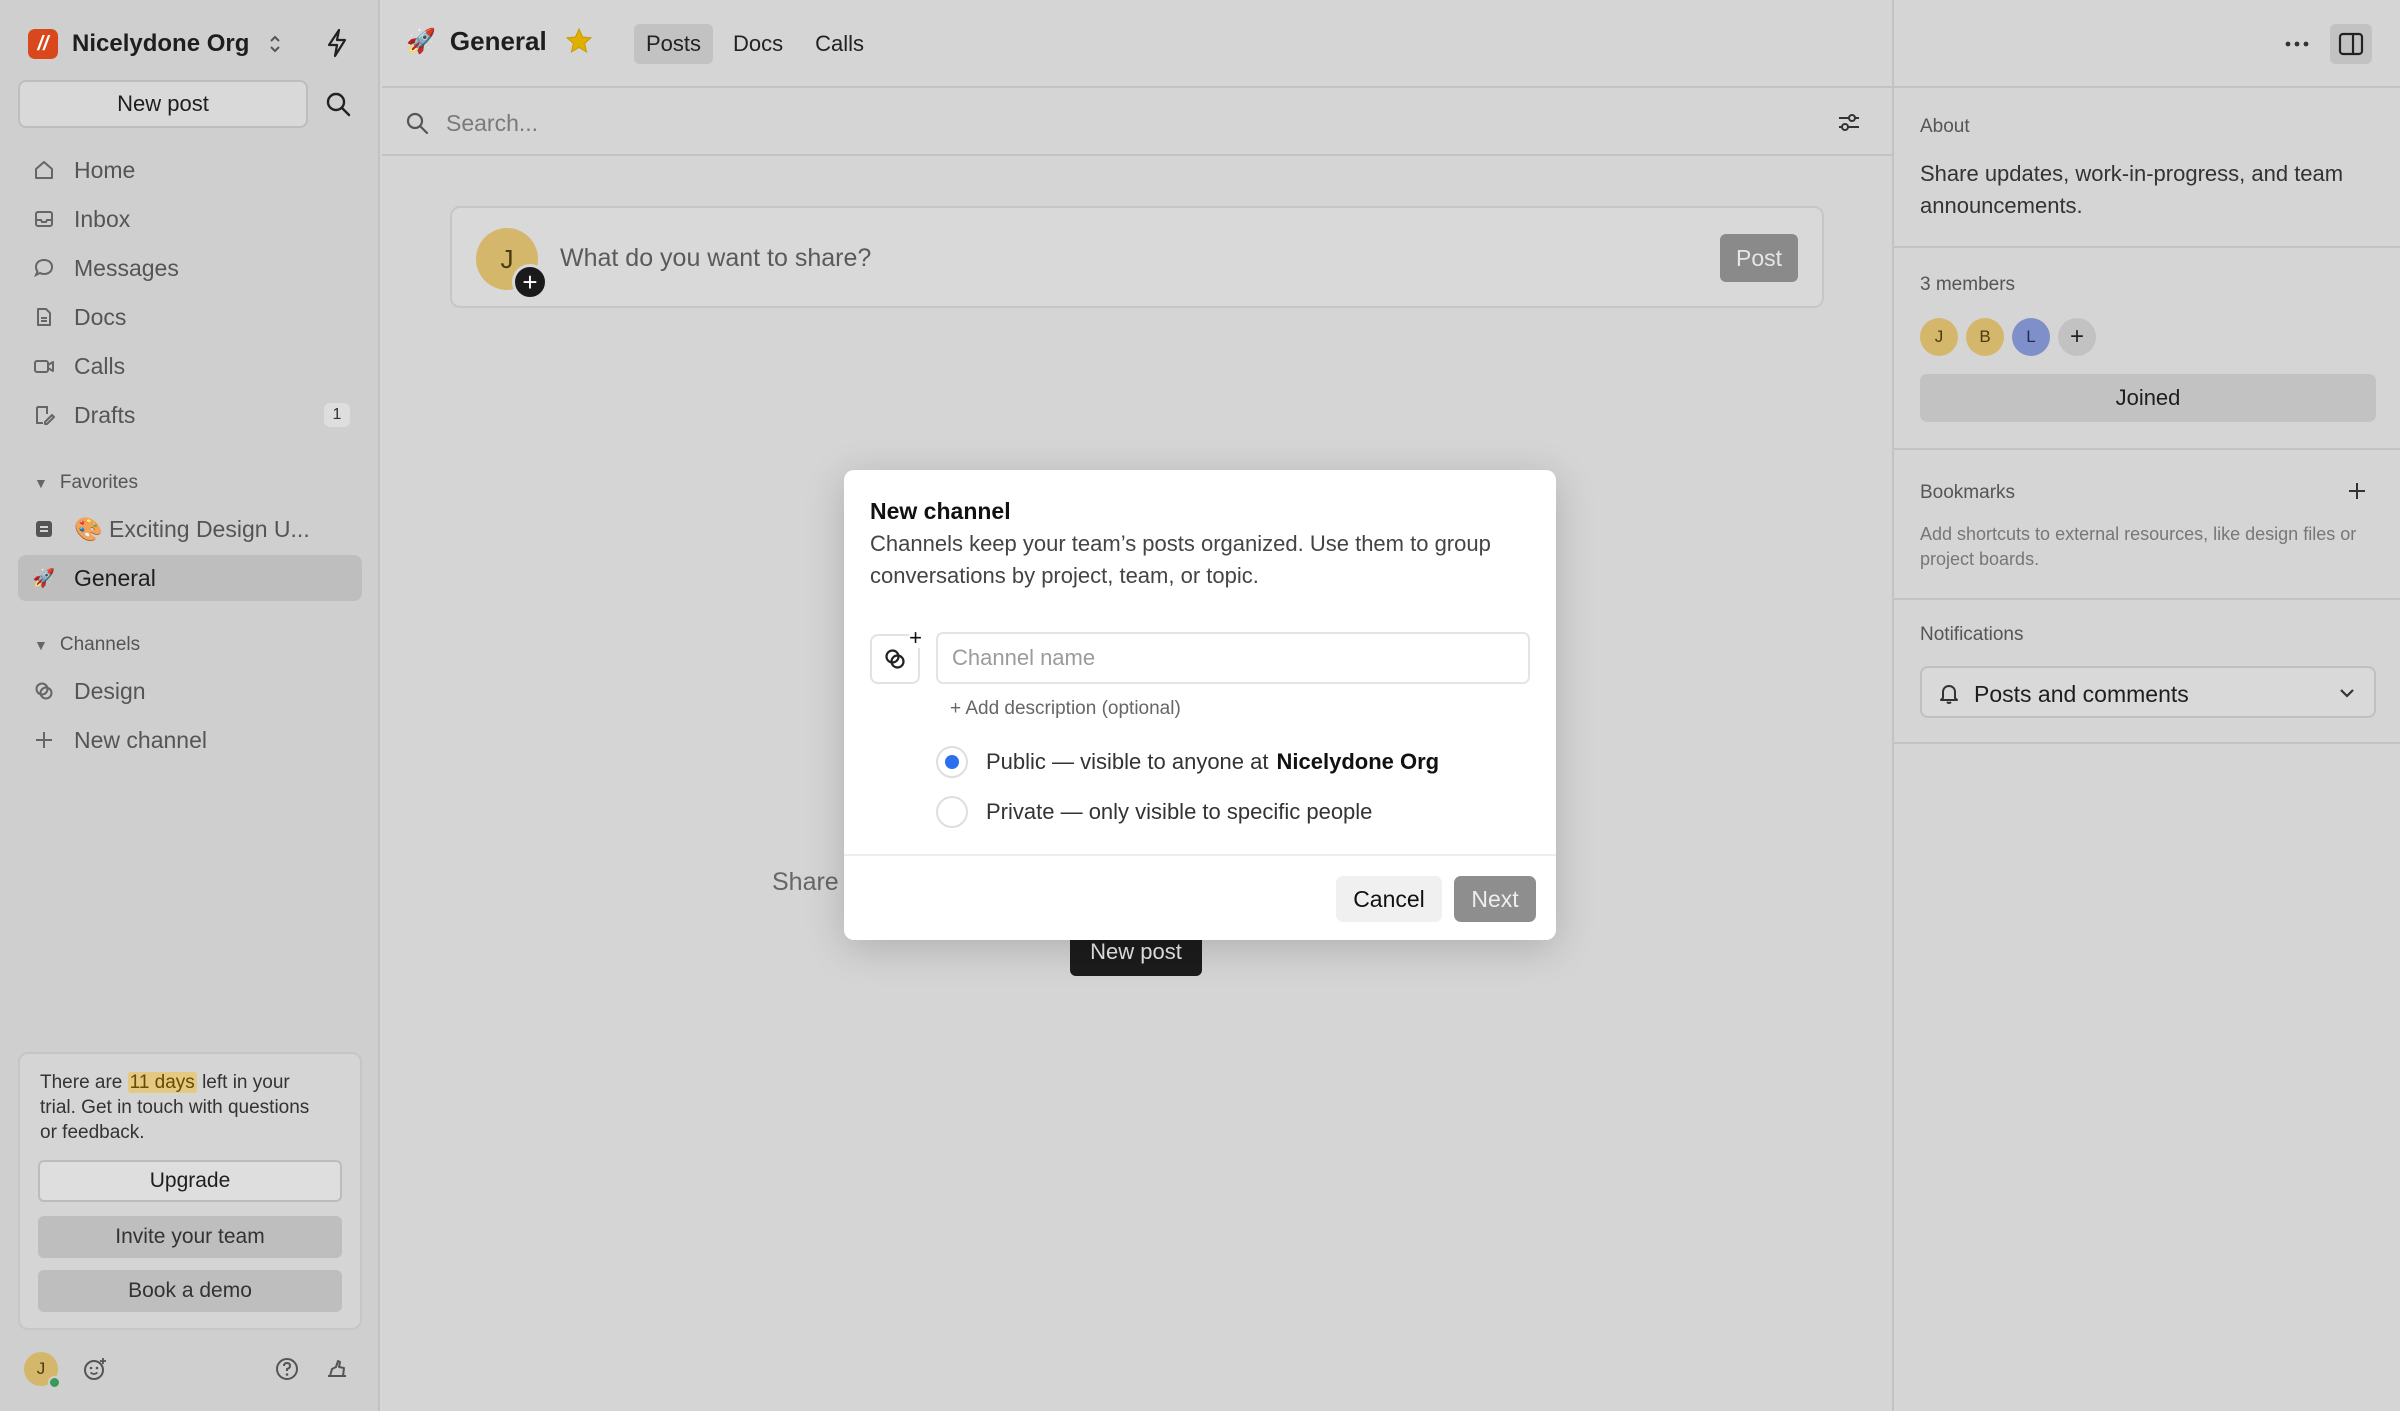 This screenshot has width=2400, height=1411. Describe the element at coordinates (140, 739) in the screenshot. I see `channel-label: New channel` at that location.